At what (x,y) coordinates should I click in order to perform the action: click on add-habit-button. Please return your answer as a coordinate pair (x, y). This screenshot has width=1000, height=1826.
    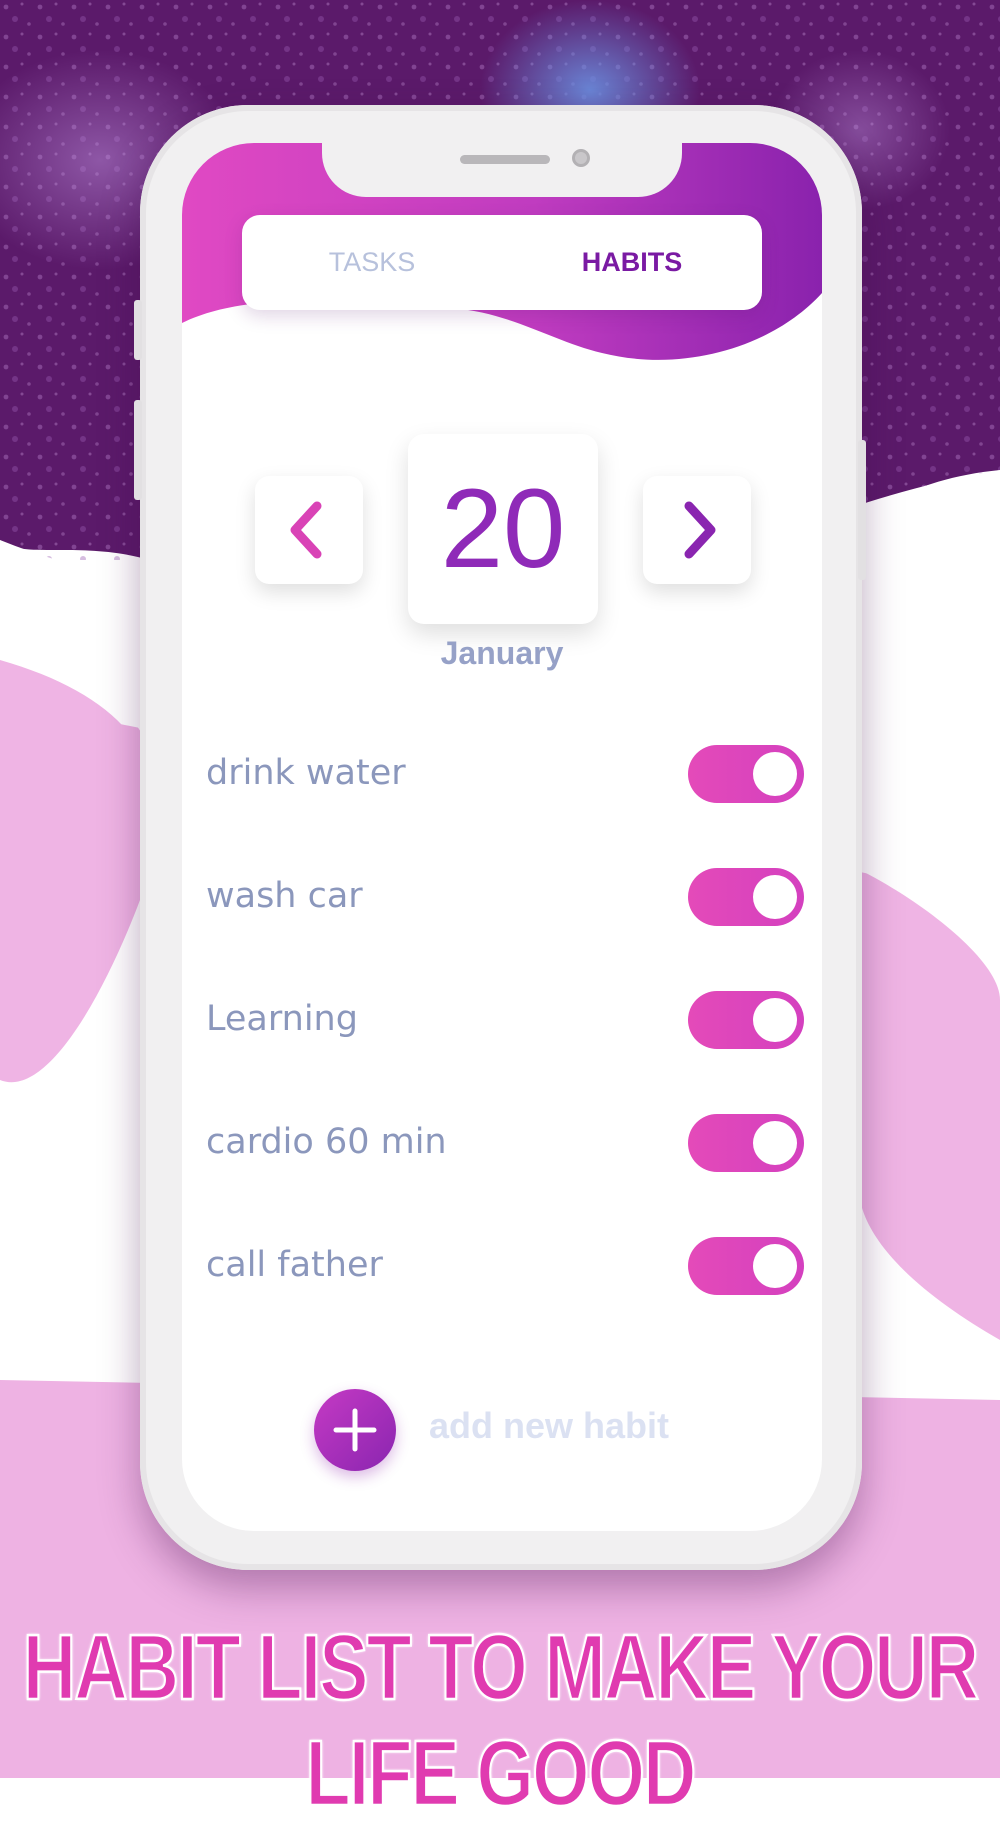
    Looking at the image, I should click on (355, 1430).